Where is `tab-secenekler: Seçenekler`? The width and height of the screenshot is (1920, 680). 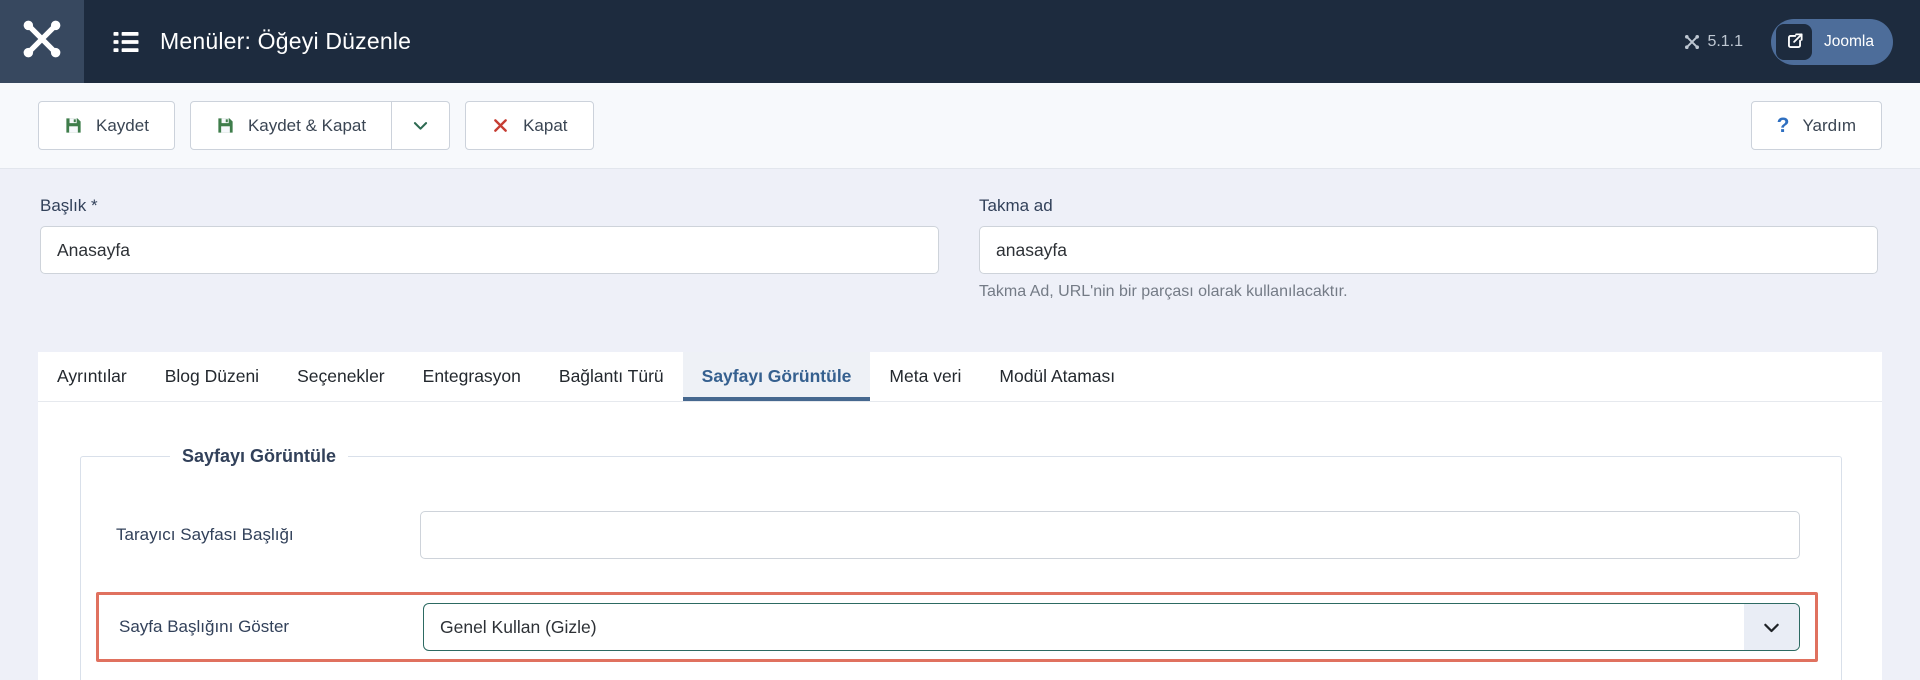
tab-secenekler: Seçenekler is located at coordinates (341, 376).